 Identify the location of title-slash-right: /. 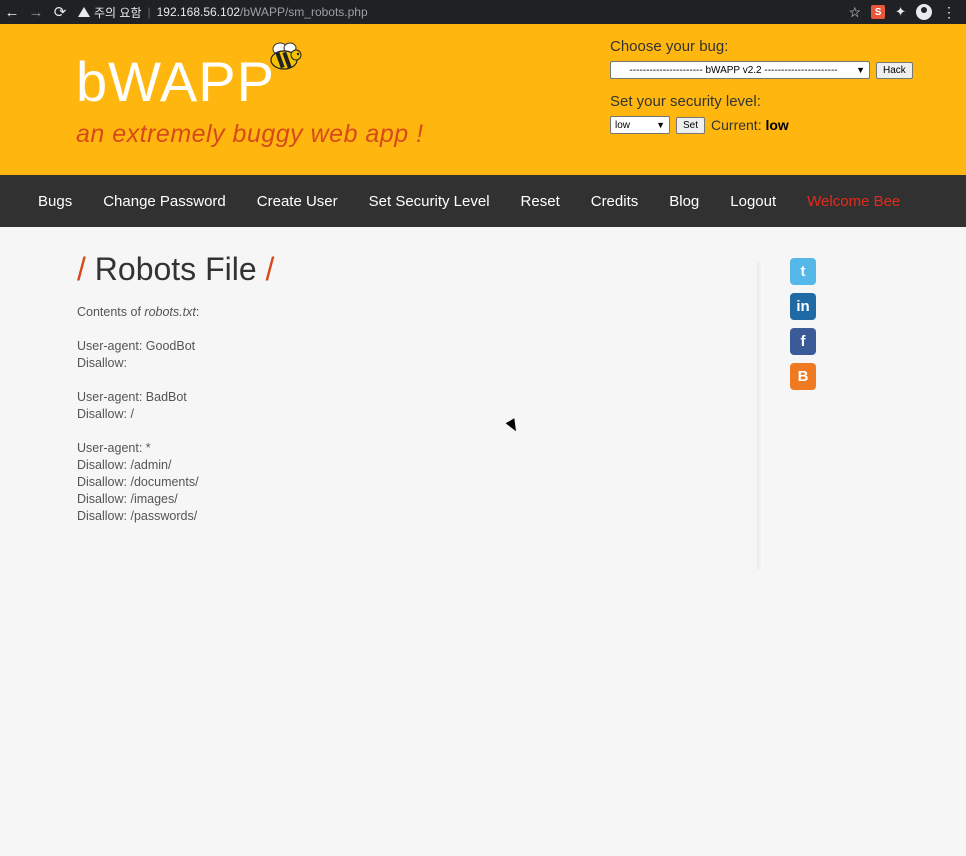
(270, 269).